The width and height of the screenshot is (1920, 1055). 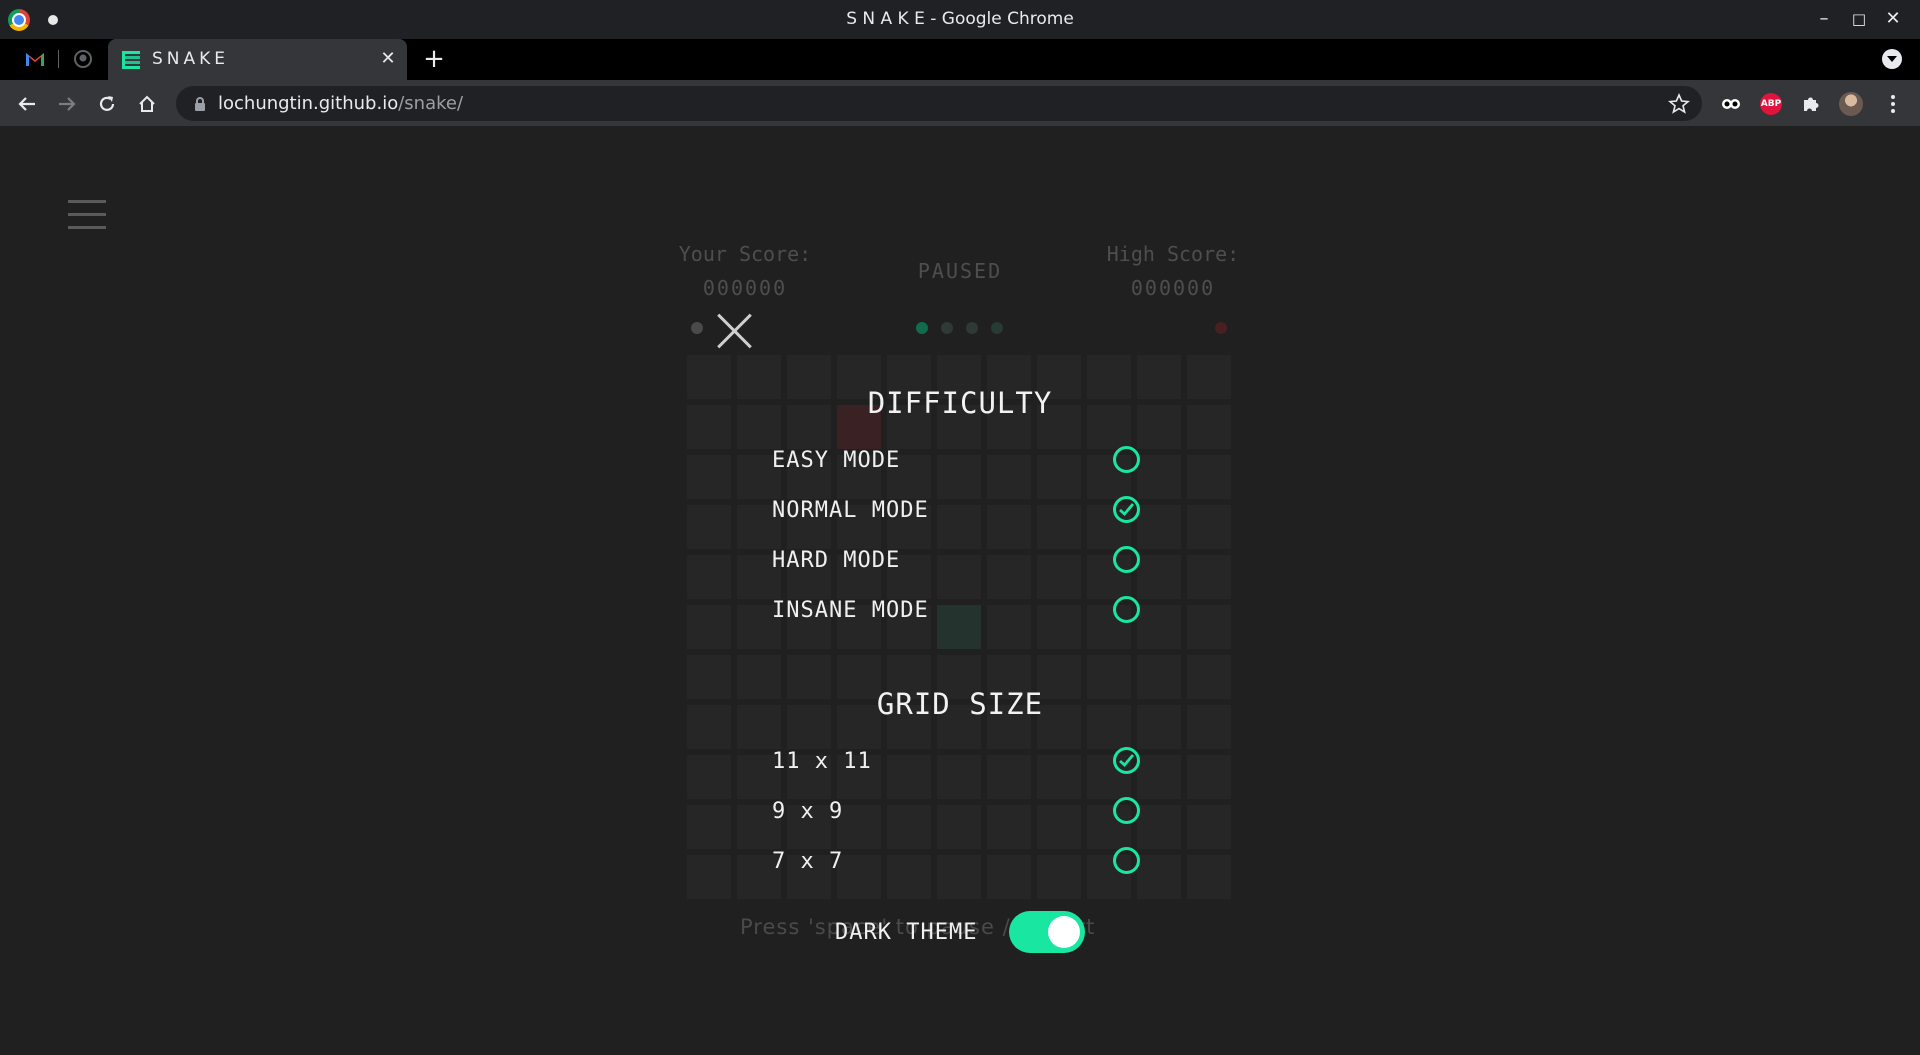 I want to click on chrome-menu-button, so click(x=1893, y=104).